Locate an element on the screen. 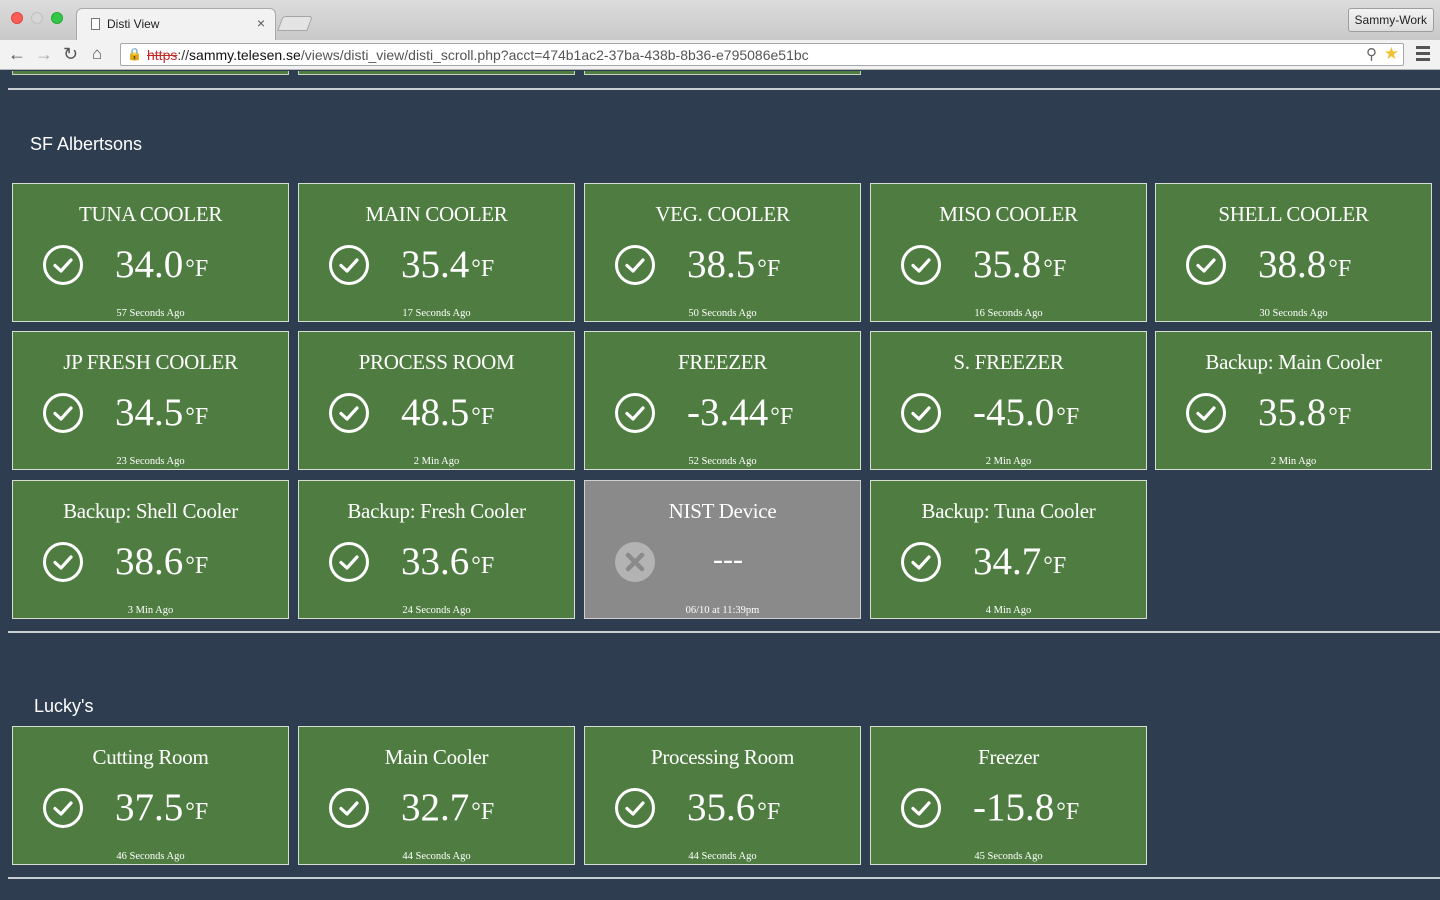 The height and width of the screenshot is (900, 1440). browser-tab: Disti View × is located at coordinates (176, 24).